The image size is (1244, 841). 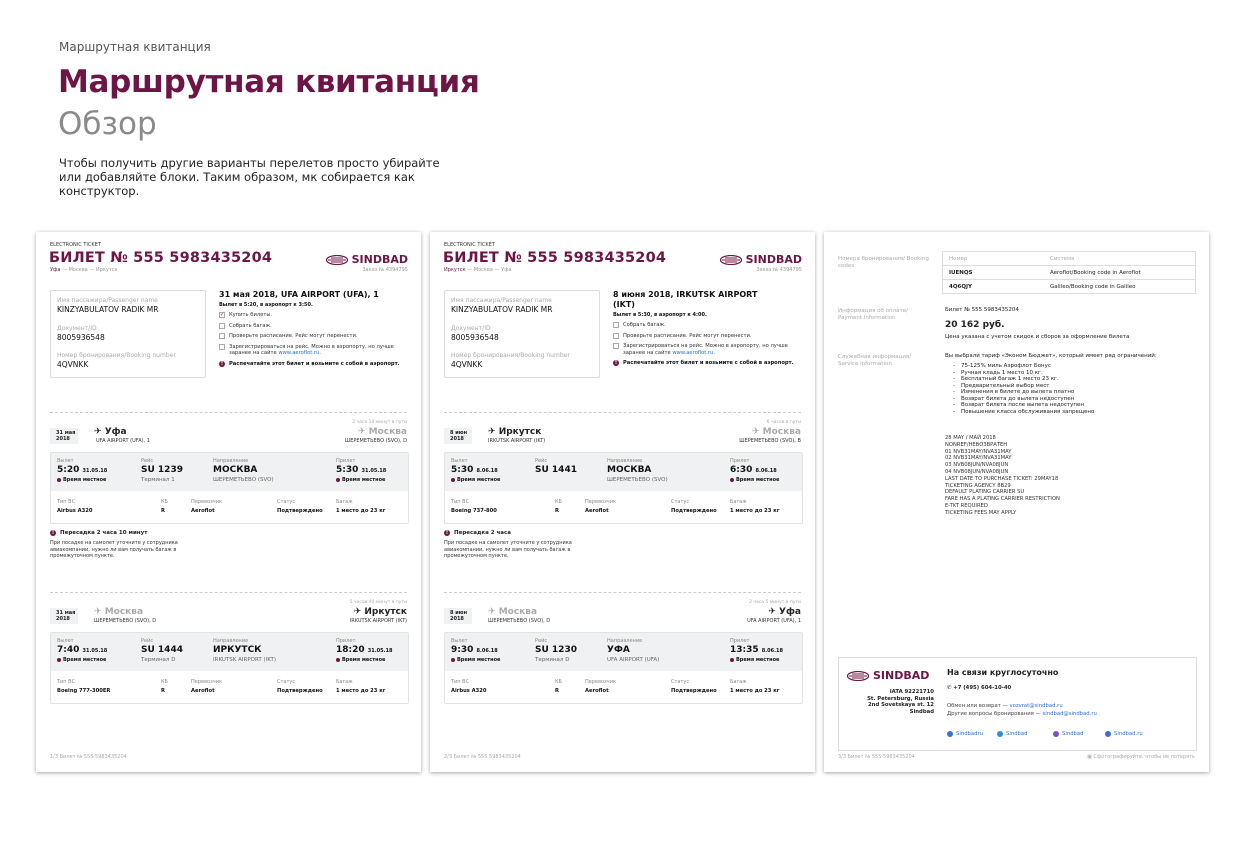 What do you see at coordinates (107, 124) in the screenshot?
I see `page-subtitle: Обзор` at bounding box center [107, 124].